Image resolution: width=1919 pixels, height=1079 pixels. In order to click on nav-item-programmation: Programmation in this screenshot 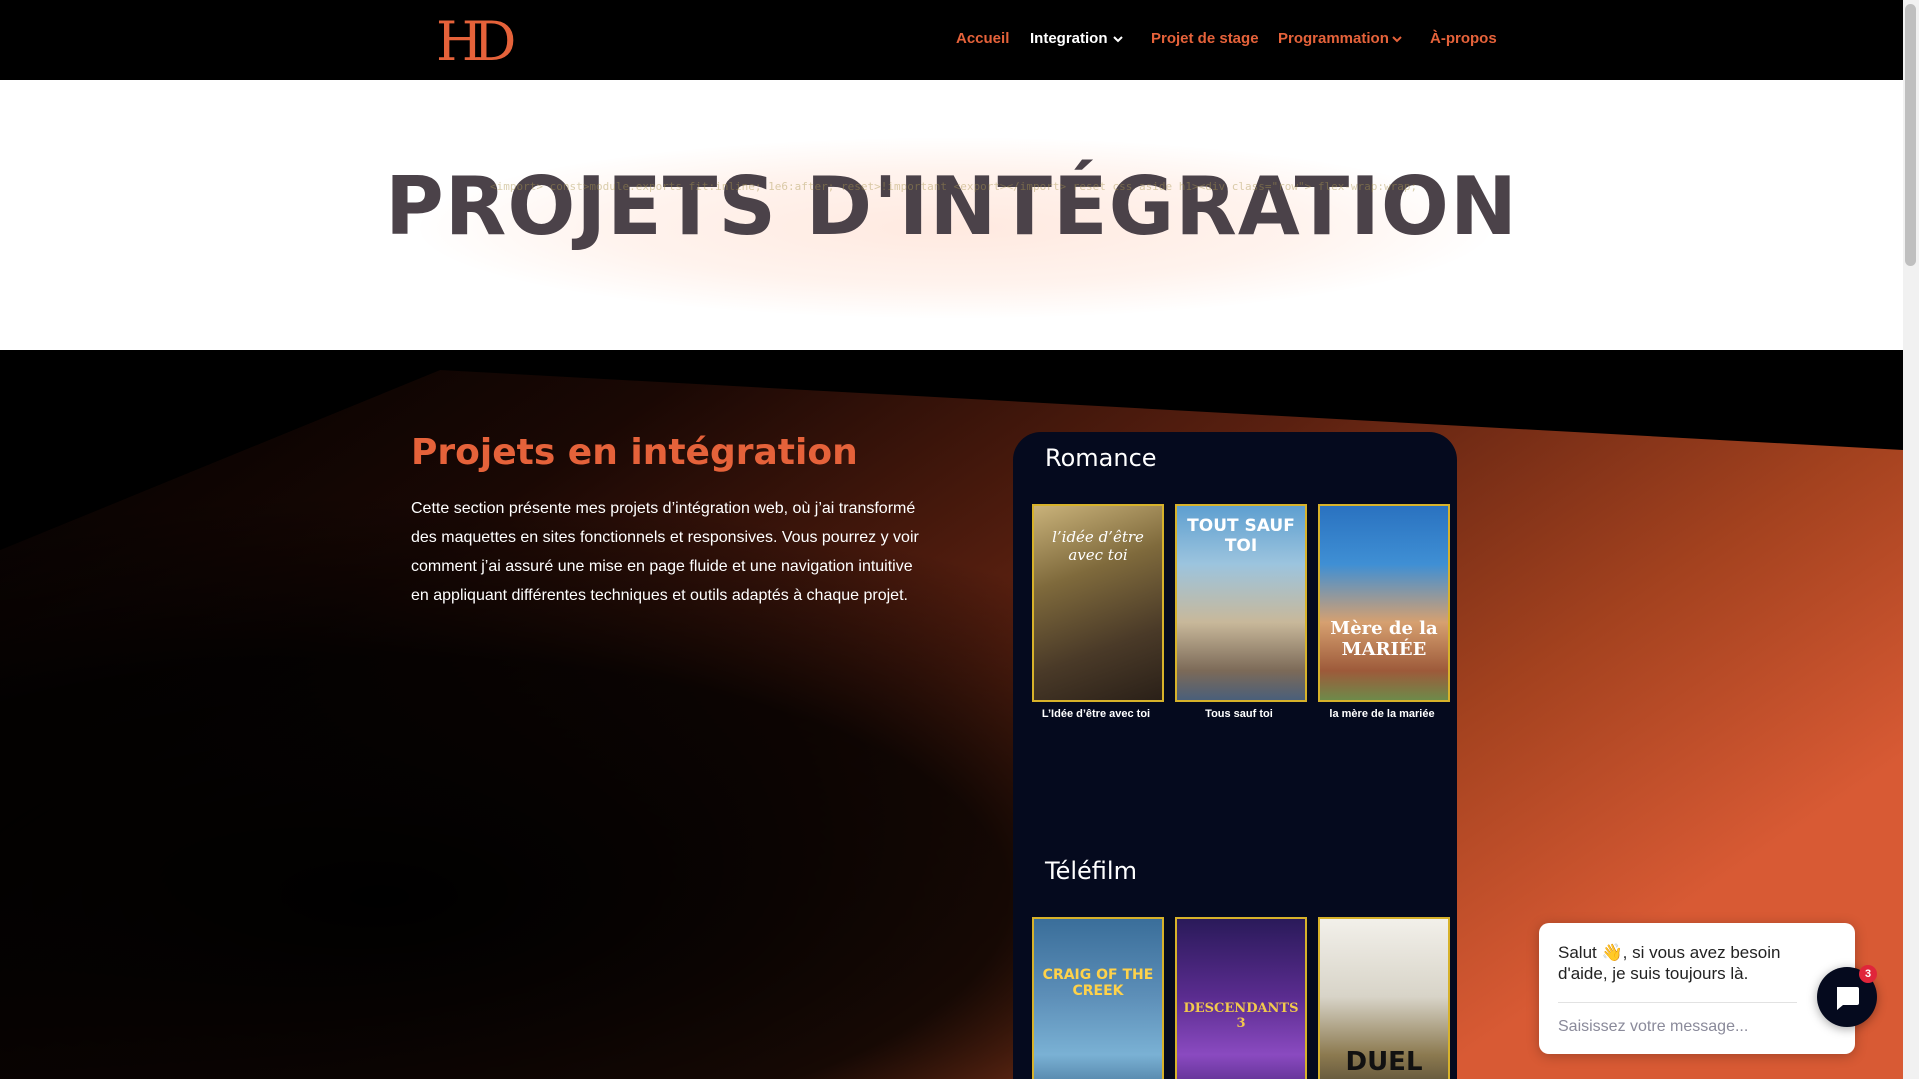, I will do `click(1333, 38)`.